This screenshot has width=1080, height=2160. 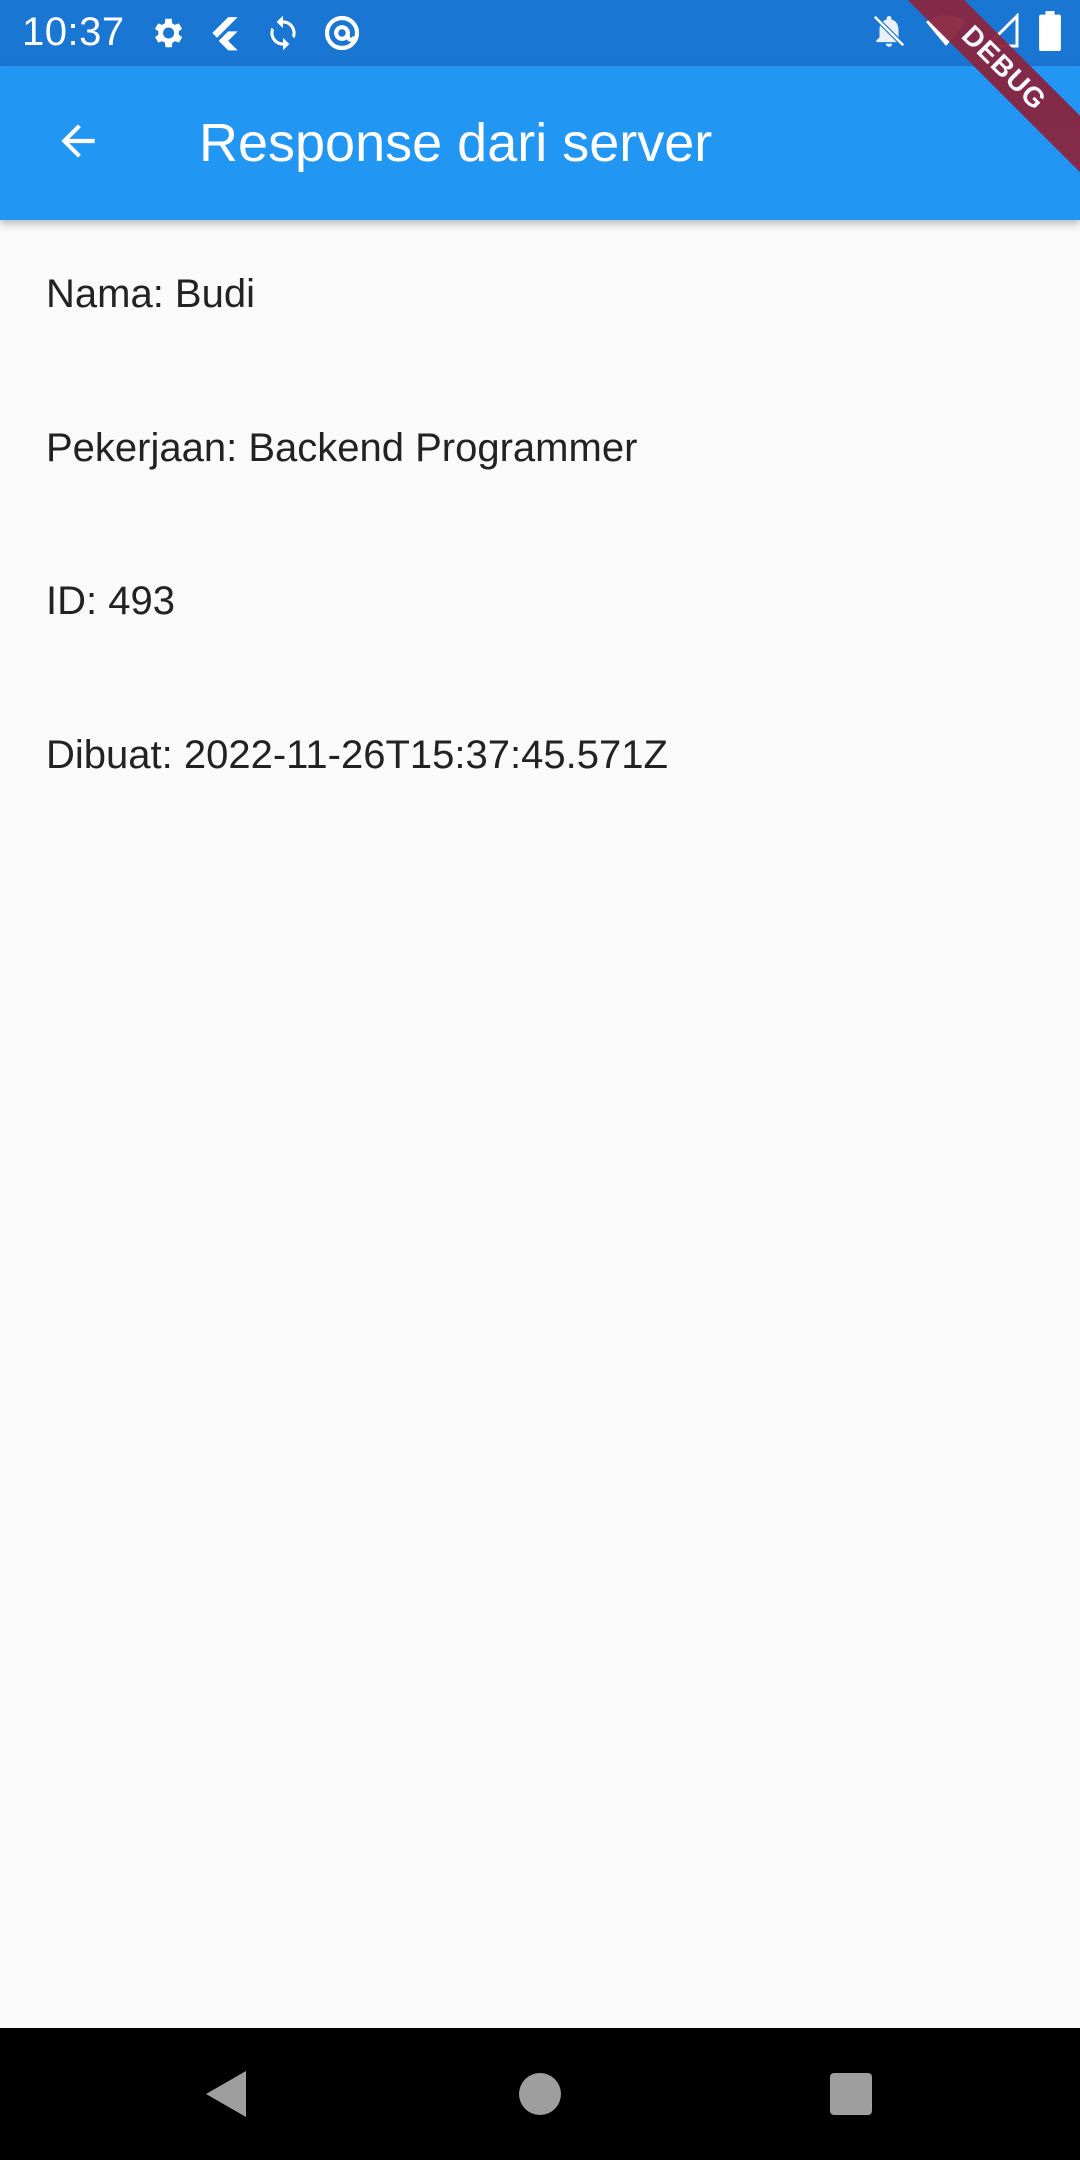 What do you see at coordinates (1002, 31) in the screenshot?
I see `cell-signal-icon` at bounding box center [1002, 31].